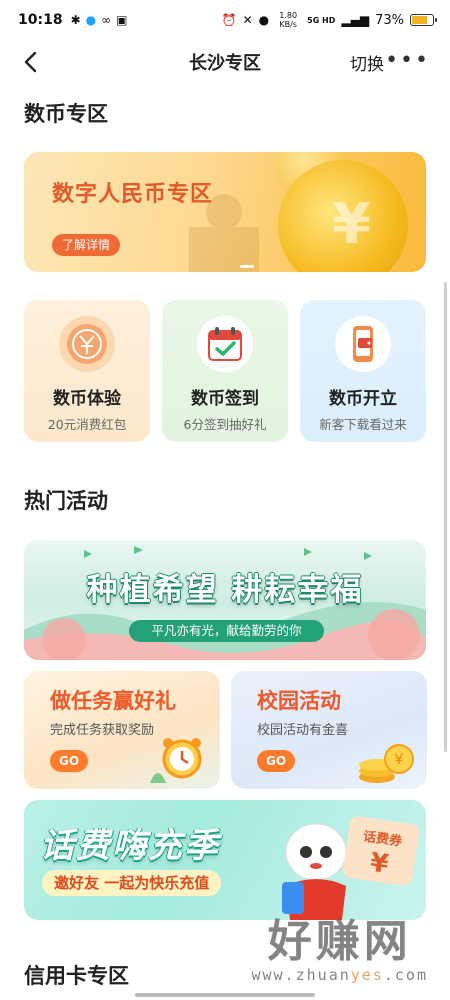  What do you see at coordinates (405, 975) in the screenshot?
I see `watermark-url-post: .com` at bounding box center [405, 975].